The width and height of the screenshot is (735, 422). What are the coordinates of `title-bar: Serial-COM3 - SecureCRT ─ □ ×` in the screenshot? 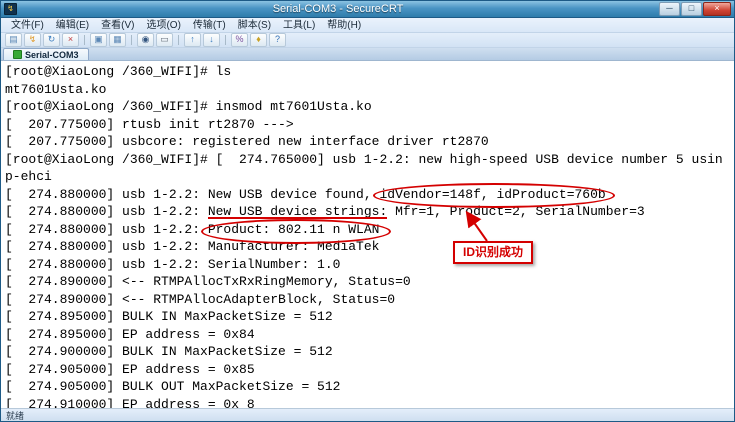 It's located at (367, 9).